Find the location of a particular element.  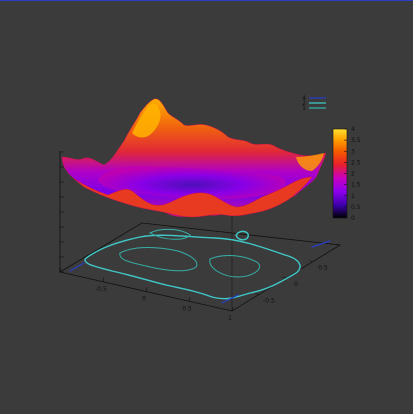

contour-level-1-c is located at coordinates (169, 234).